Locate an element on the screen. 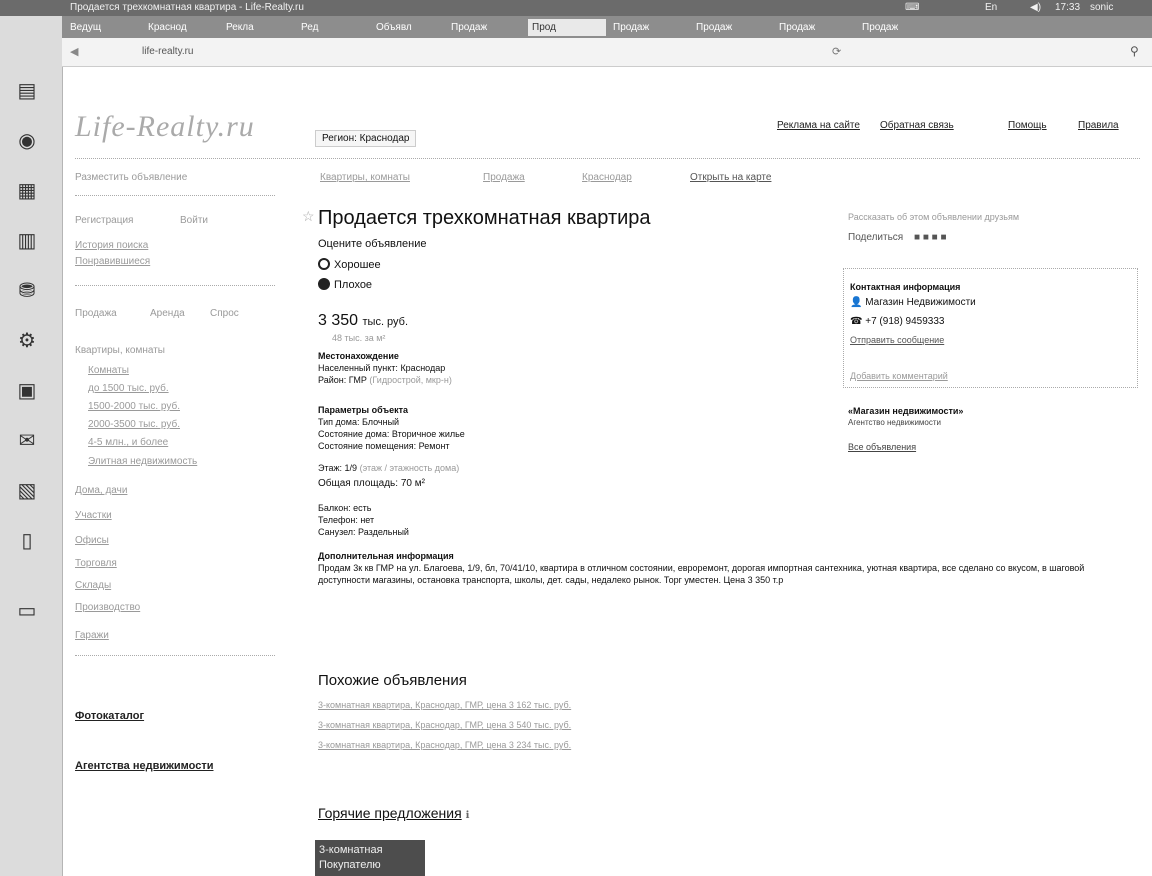 This screenshot has width=1152, height=876. messenger-icon: ✉ is located at coordinates (27, 440).